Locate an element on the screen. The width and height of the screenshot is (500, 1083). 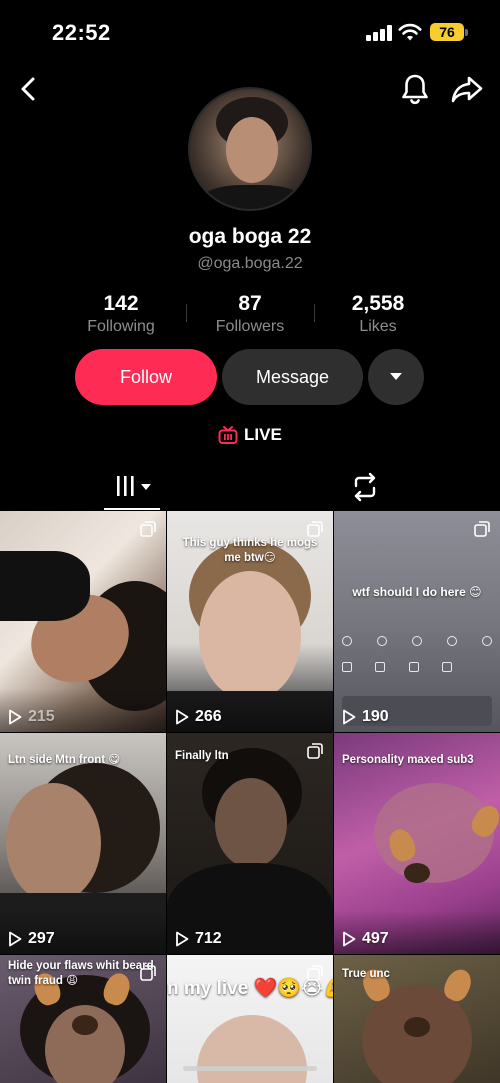
back-button is located at coordinates (28, 89).